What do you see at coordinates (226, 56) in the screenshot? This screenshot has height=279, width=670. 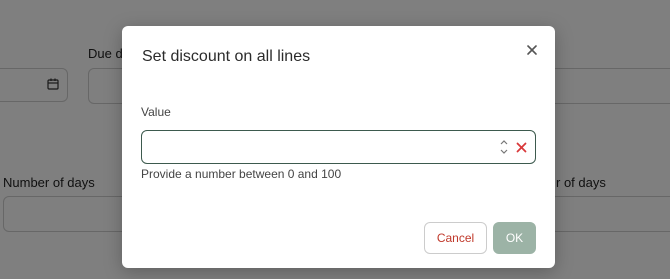 I see `dialog-title: Set discount on all lines` at bounding box center [226, 56].